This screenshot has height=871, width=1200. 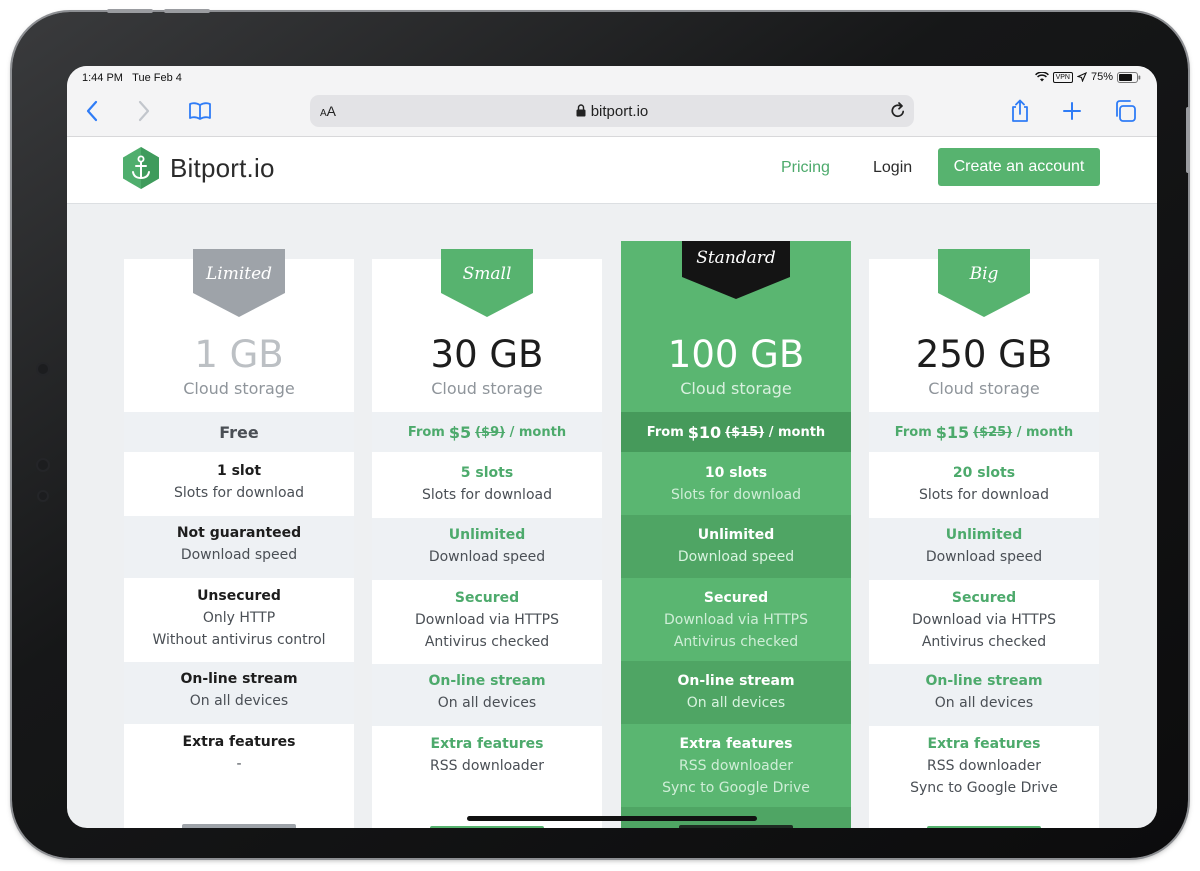 I want to click on battery-percent: 75%, so click(x=1101, y=77).